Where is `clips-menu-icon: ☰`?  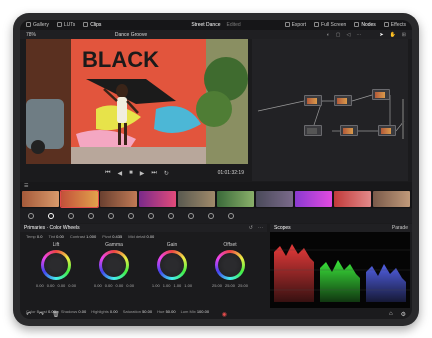
clips-menu-icon: ☰ is located at coordinates (26, 186).